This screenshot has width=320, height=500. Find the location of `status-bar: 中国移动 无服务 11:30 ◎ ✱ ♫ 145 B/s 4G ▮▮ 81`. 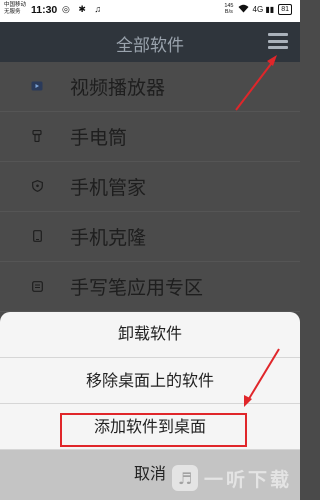

status-bar: 中国移动 无服务 11:30 ◎ ✱ ♫ 145 B/s 4G ▮▮ 81 is located at coordinates (150, 11).